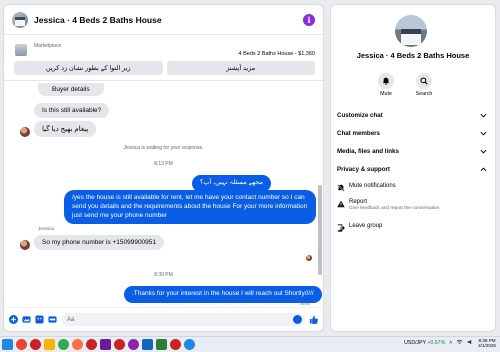 The height and width of the screenshot is (352, 500). Describe the element at coordinates (20, 19) in the screenshot. I see `chat-avatar` at that location.